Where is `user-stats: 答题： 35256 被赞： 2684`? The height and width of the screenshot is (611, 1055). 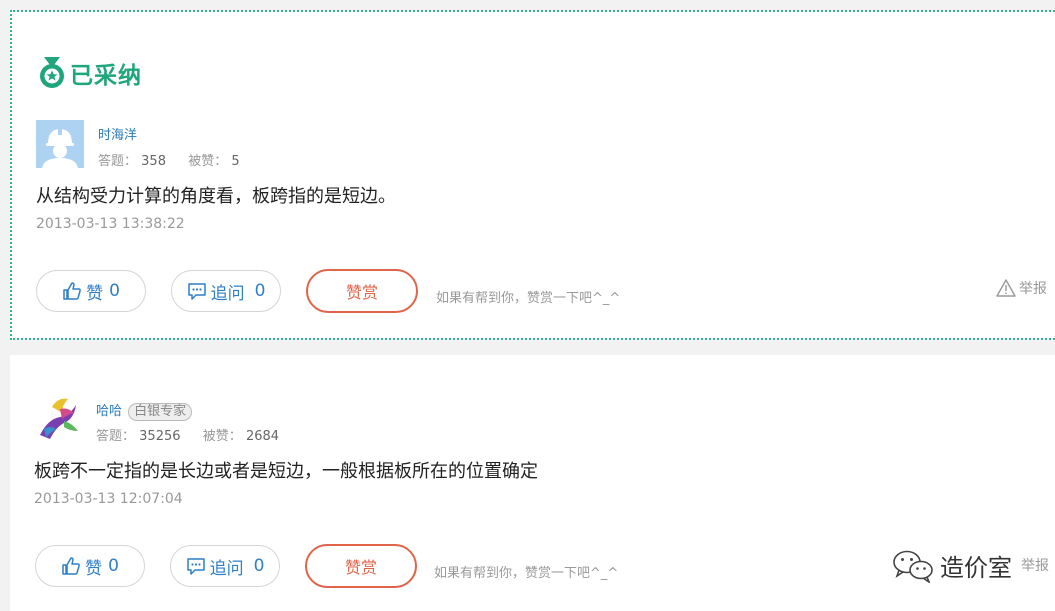
user-stats: 答题： 35256 被赞： 2684 is located at coordinates (187, 434).